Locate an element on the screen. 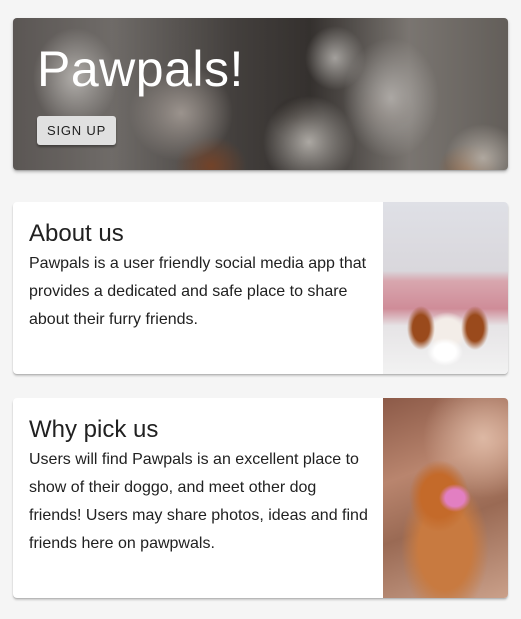 The width and height of the screenshot is (521, 619). puppy-photo is located at coordinates (445, 288).